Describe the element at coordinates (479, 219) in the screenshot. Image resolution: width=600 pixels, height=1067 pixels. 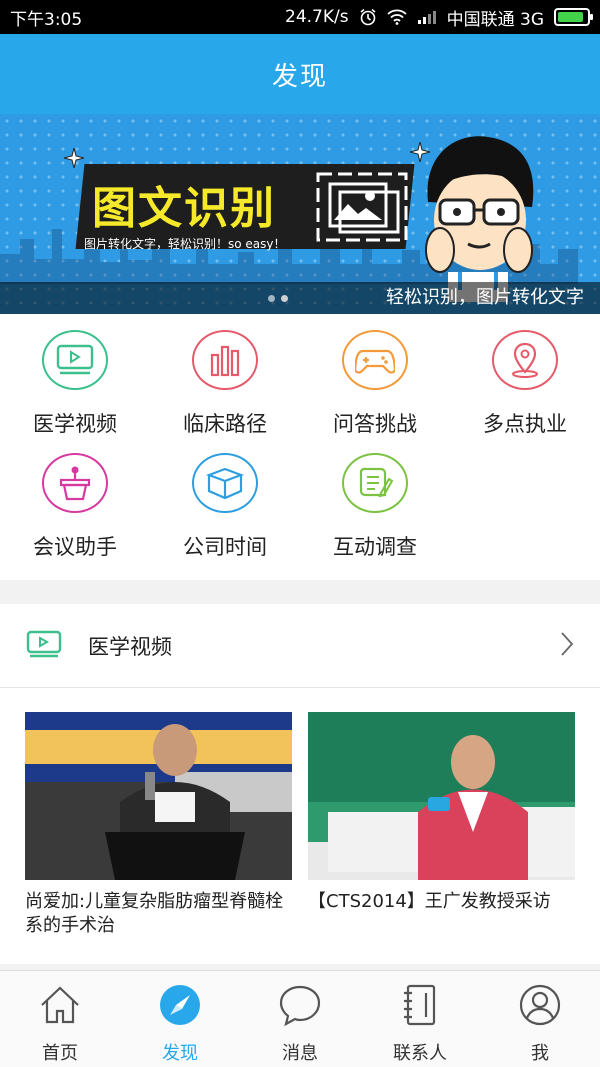
I see `doctor-mascot-illustration` at that location.